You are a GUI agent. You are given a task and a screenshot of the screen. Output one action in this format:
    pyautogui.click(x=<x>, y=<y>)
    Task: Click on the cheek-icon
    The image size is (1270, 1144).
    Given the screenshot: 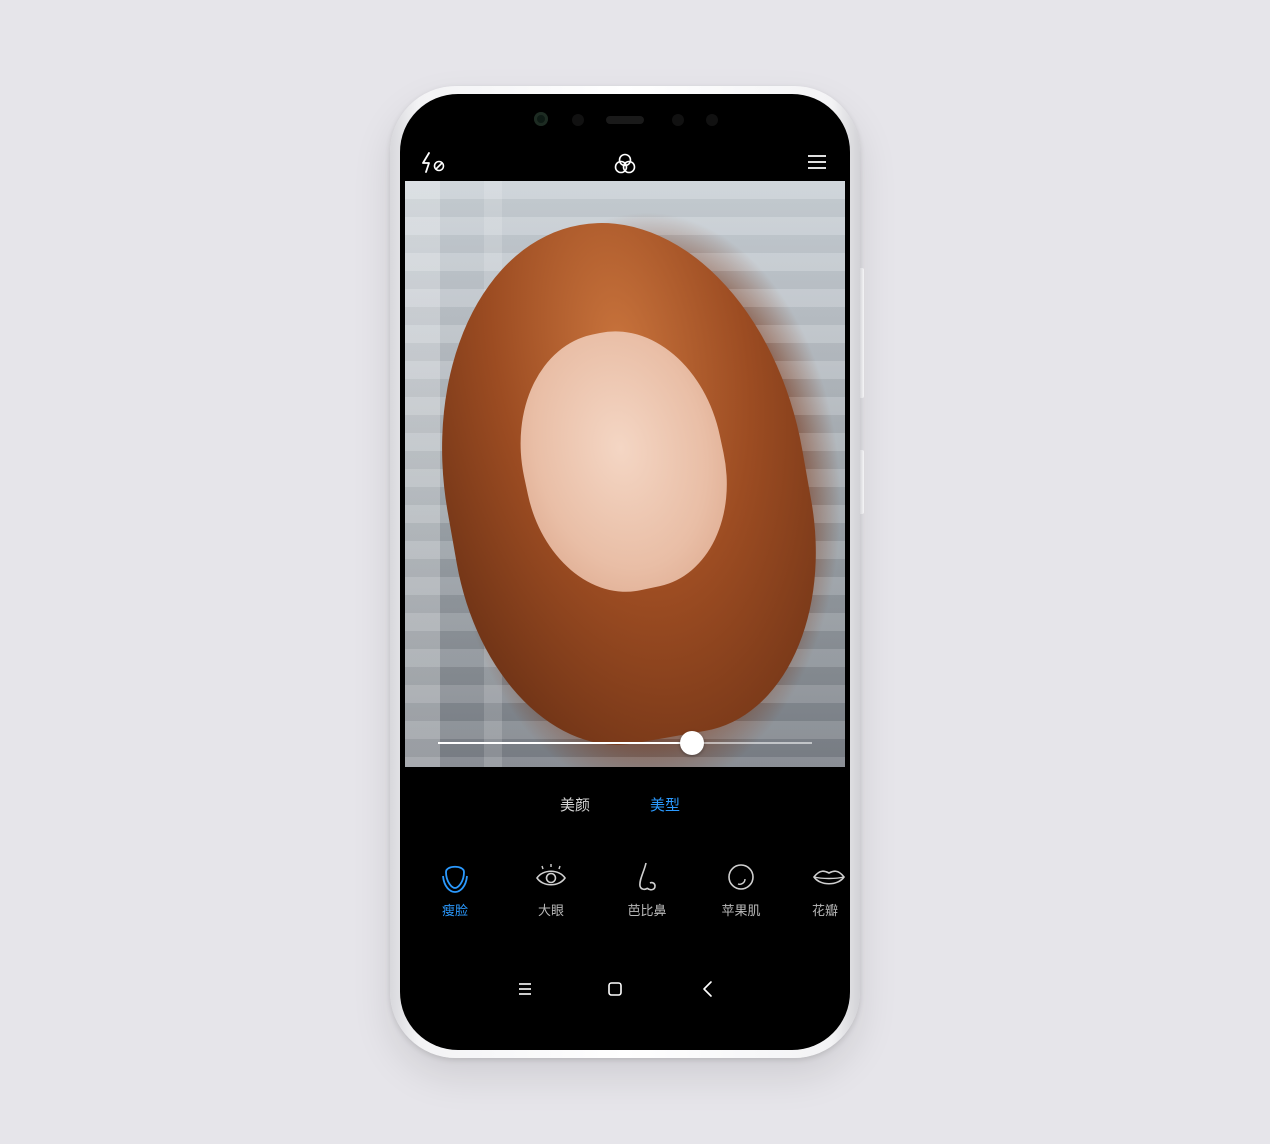 What is the action you would take?
    pyautogui.click(x=741, y=877)
    